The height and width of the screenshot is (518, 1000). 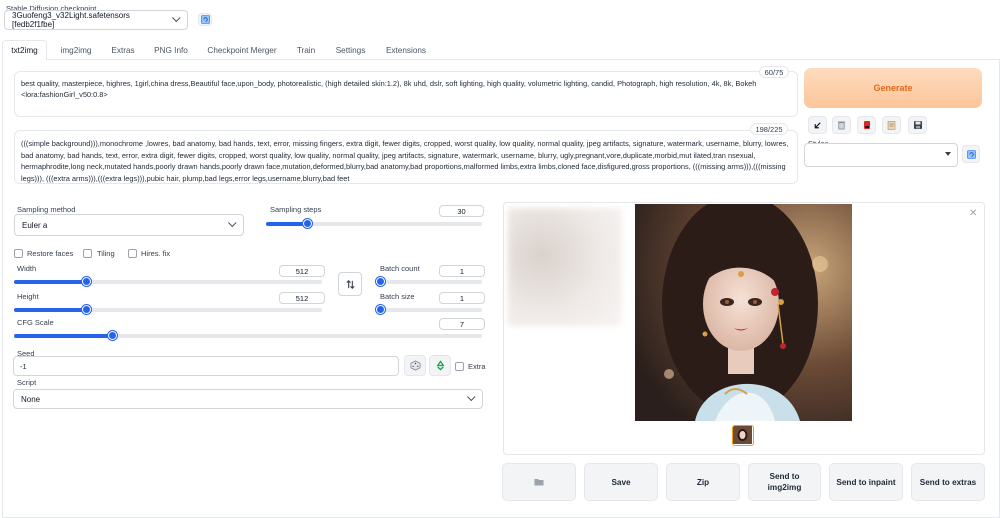 I want to click on trash-icon, so click(x=841, y=125).